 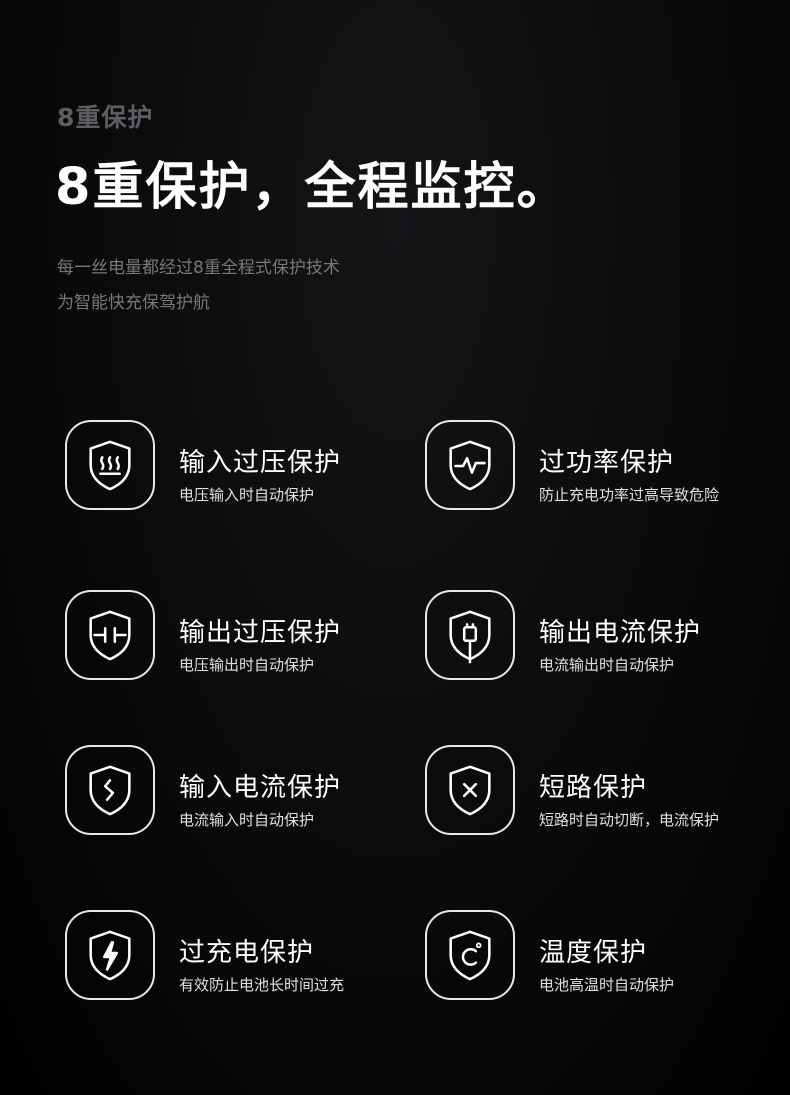 I want to click on heat-shield-icon, so click(x=110, y=465).